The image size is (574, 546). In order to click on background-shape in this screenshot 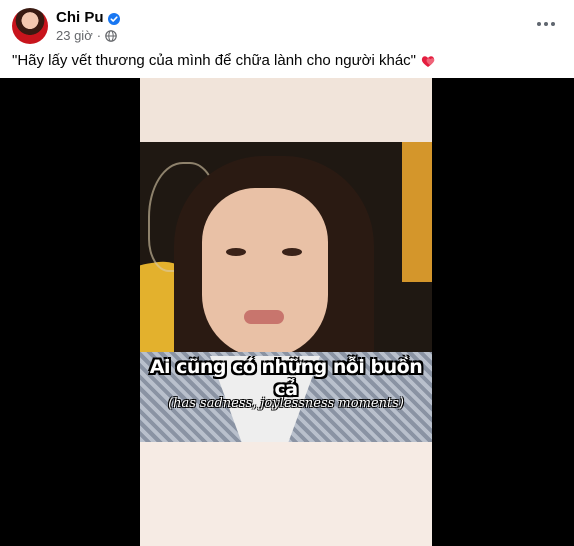, I will do `click(417, 212)`.